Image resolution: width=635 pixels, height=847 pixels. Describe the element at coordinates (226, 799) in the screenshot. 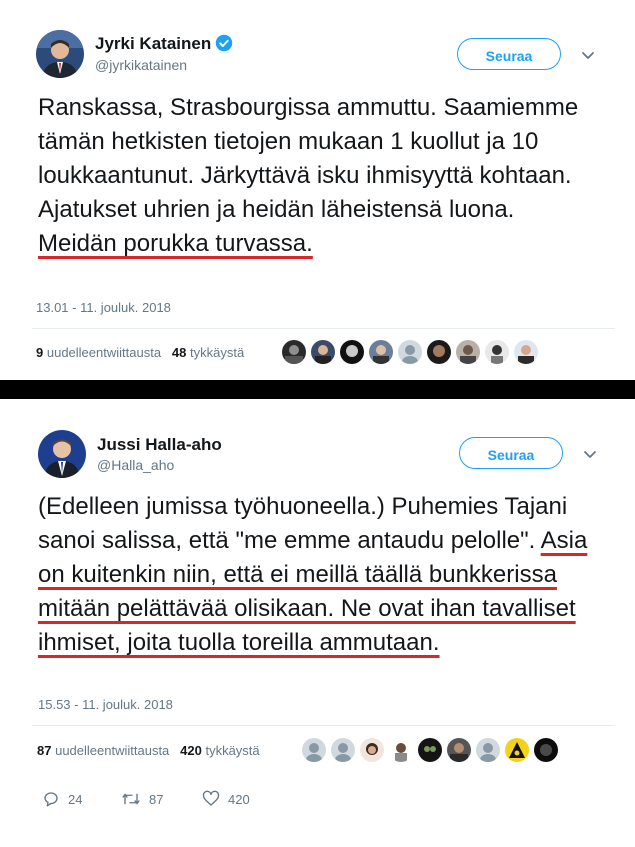

I see `like-button: 420` at that location.